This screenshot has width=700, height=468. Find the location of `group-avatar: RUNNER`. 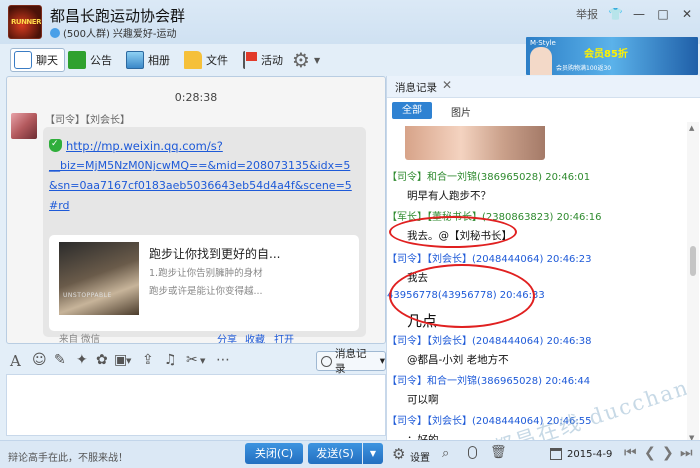

group-avatar: RUNNER is located at coordinates (25, 22).